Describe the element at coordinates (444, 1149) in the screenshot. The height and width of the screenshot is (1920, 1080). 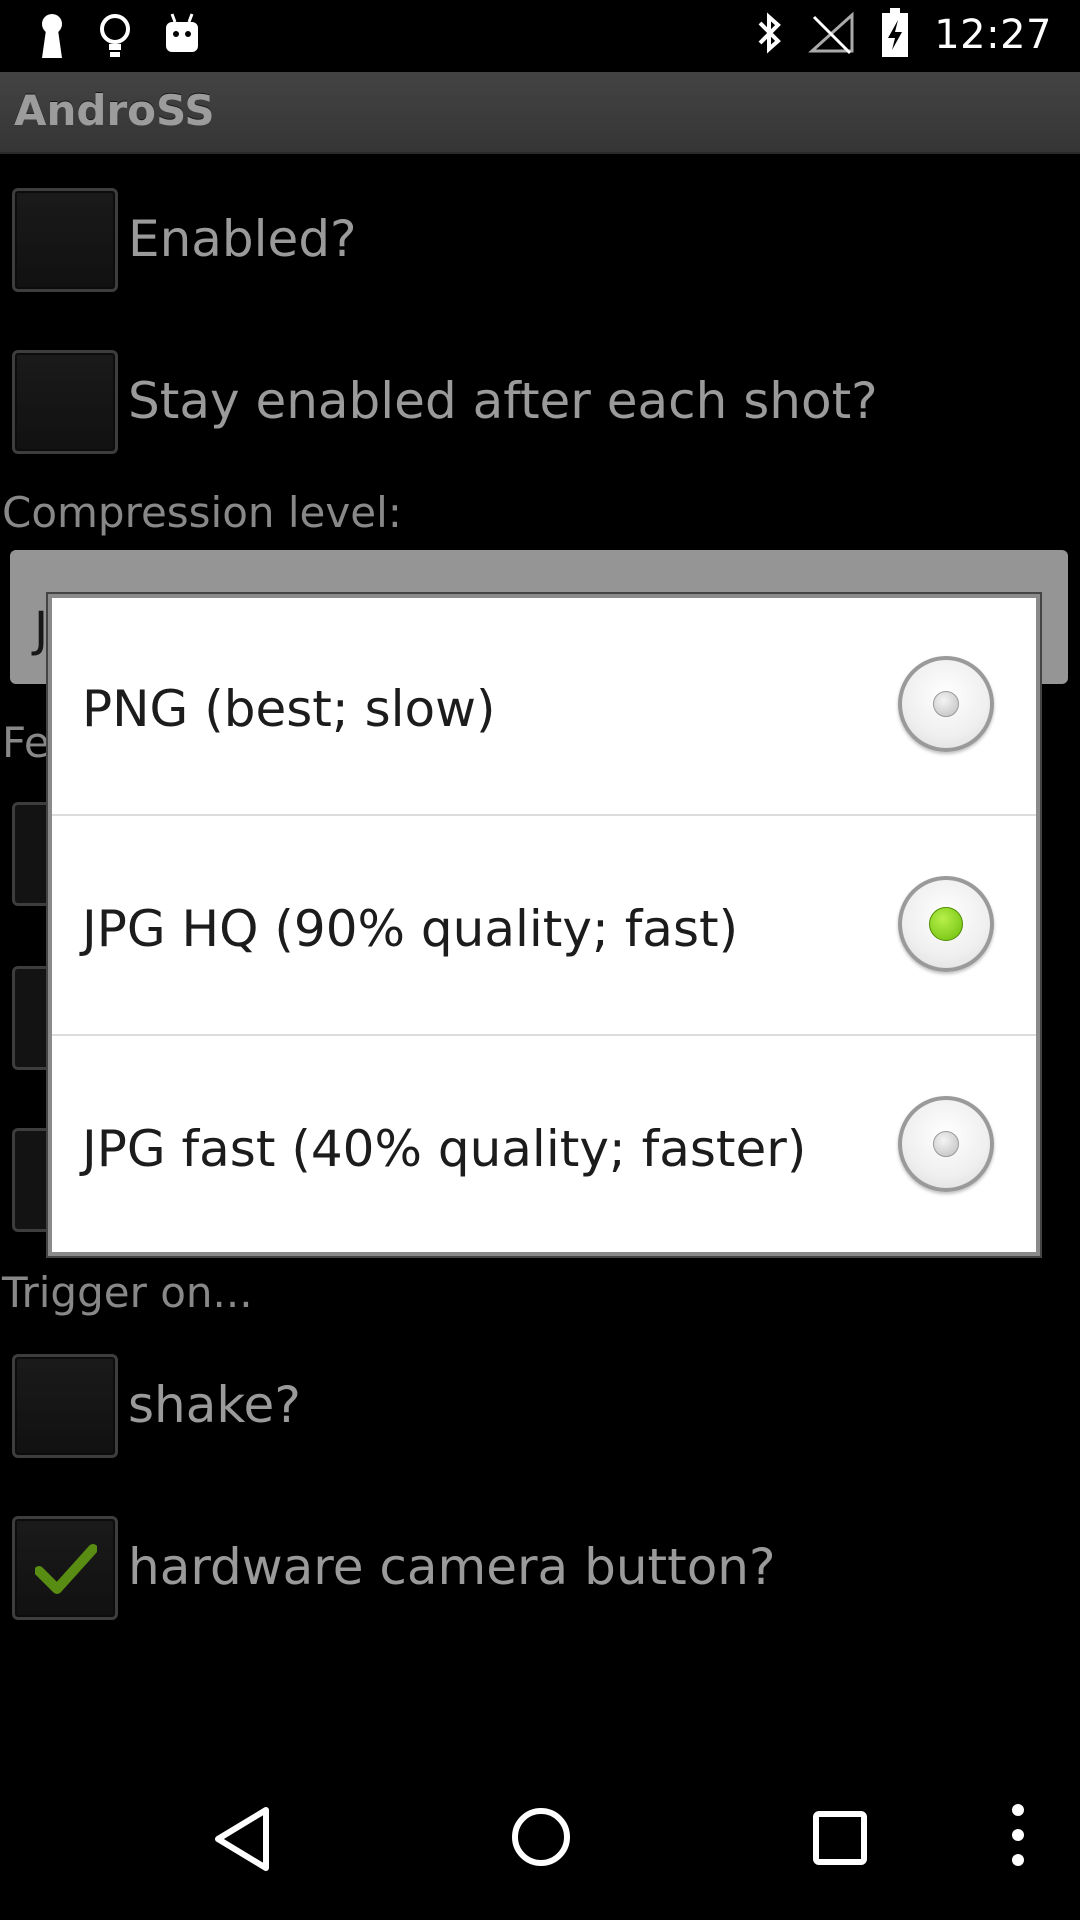
I see `option-label: JPG fast (40% quality; faster)` at that location.